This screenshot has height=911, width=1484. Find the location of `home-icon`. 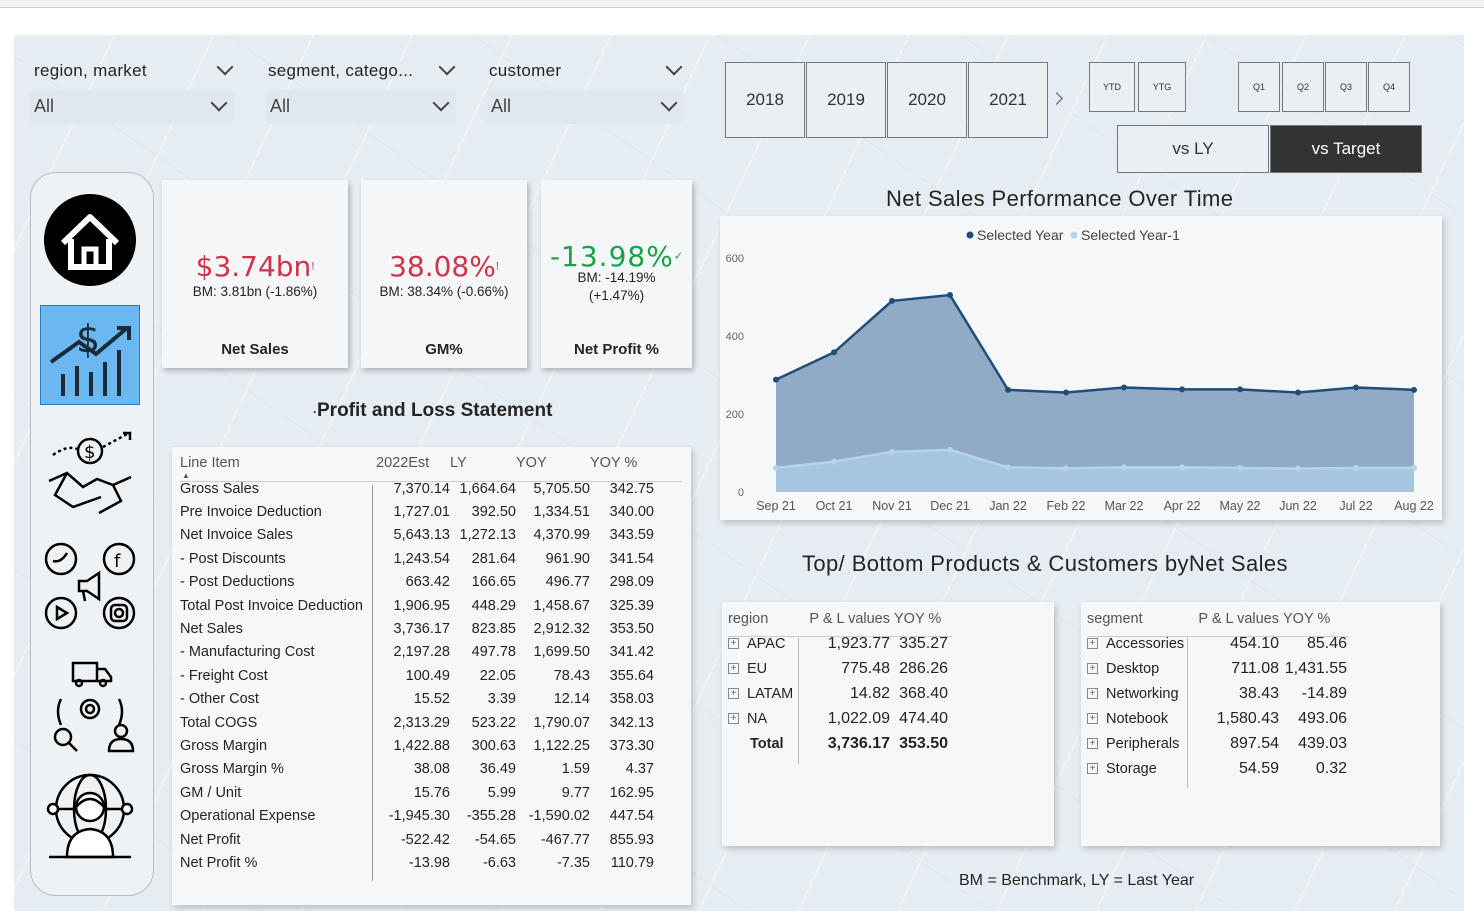

home-icon is located at coordinates (90, 240).